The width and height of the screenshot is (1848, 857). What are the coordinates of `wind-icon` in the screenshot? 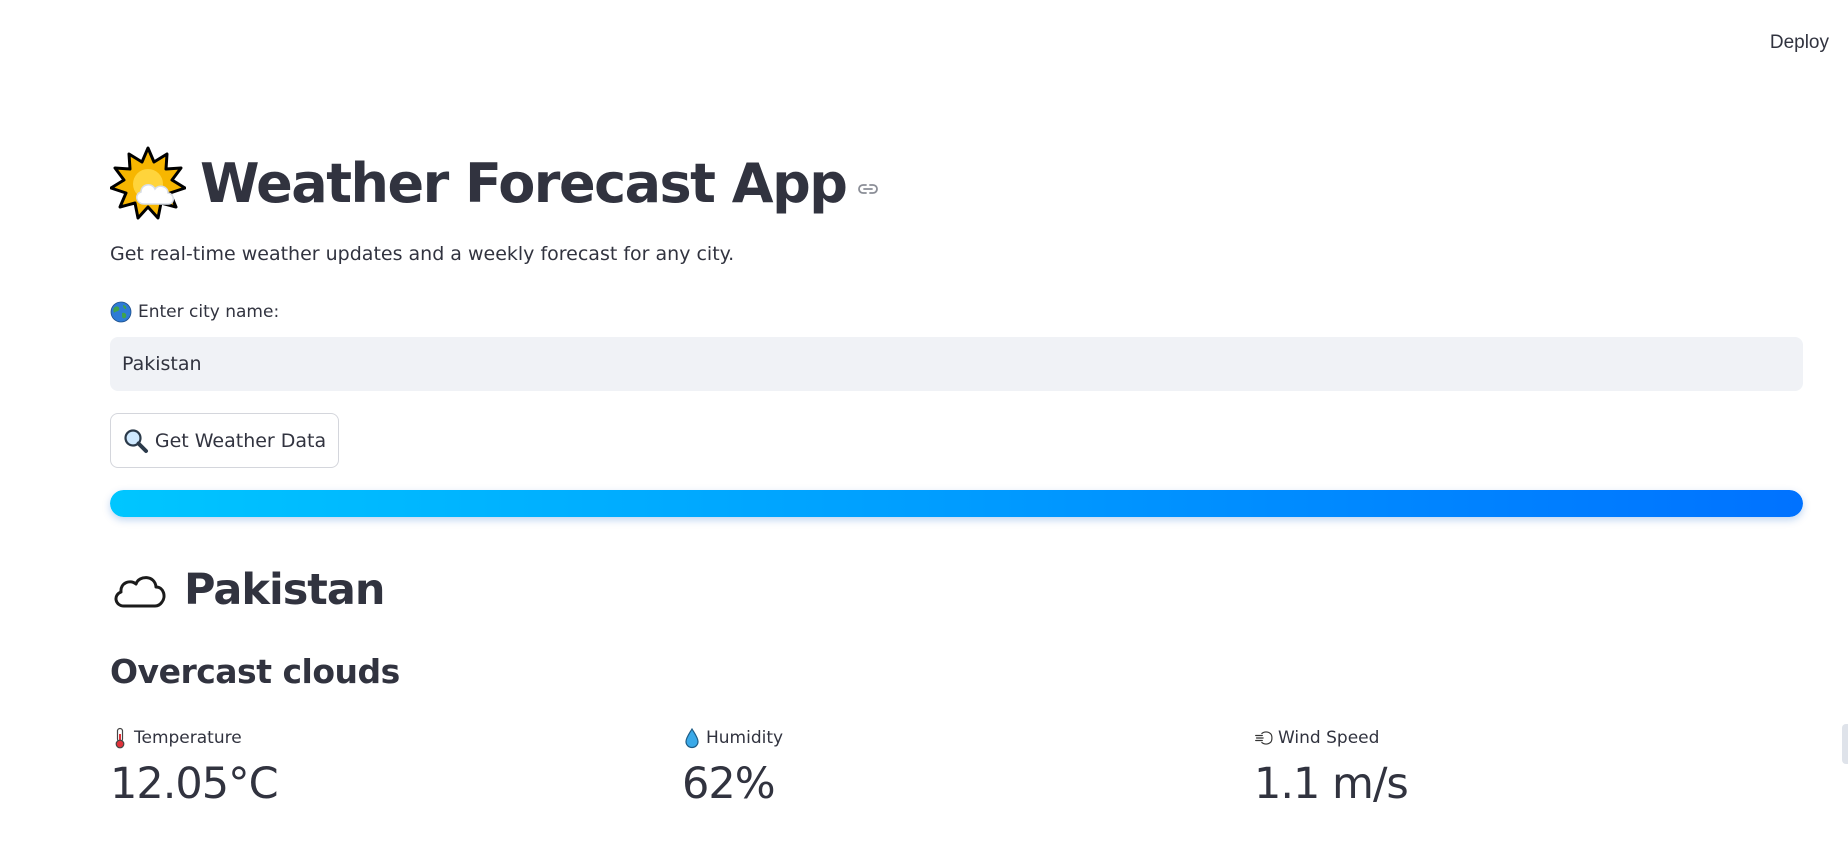 It's located at (1264, 738).